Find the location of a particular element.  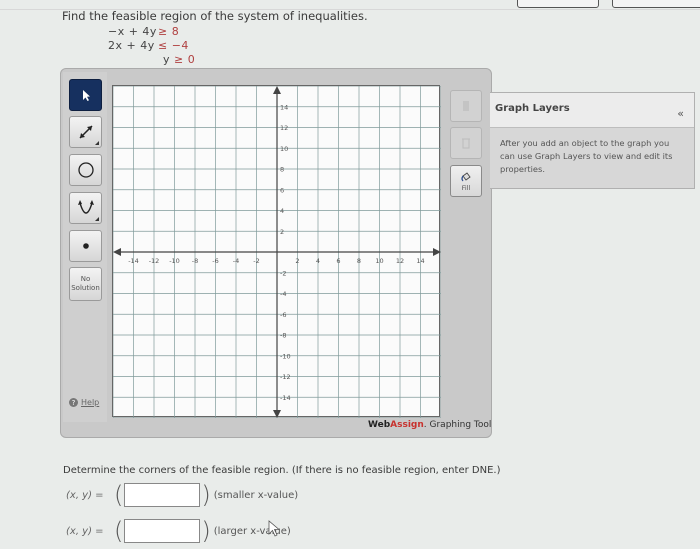

y-tick-label: 12 is located at coordinates (284, 128).